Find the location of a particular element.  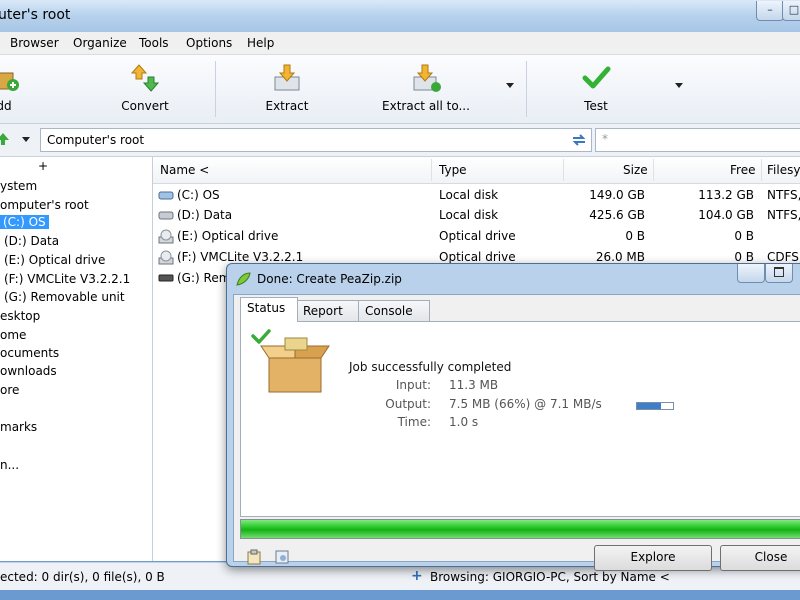

tree-item-d-drive: (D:) Data is located at coordinates (31, 241).